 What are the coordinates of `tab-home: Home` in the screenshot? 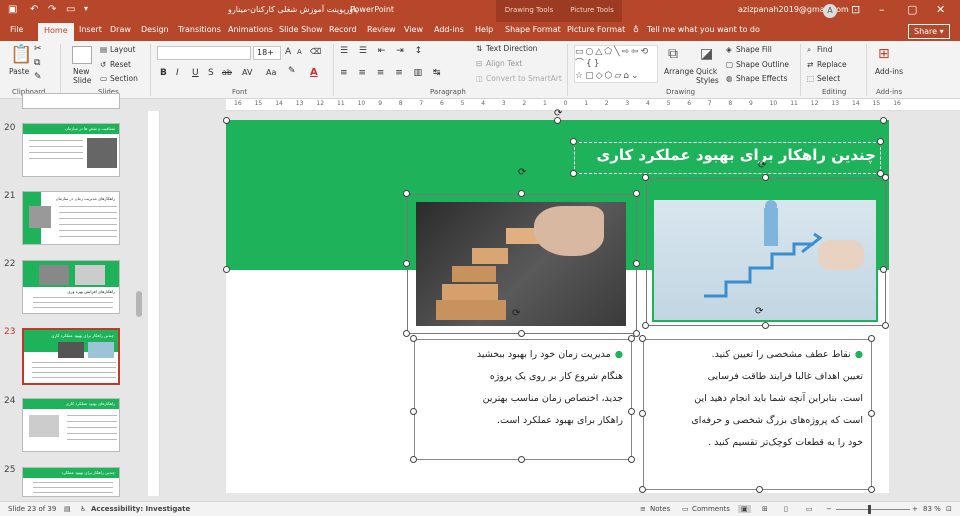 It's located at (56, 32).